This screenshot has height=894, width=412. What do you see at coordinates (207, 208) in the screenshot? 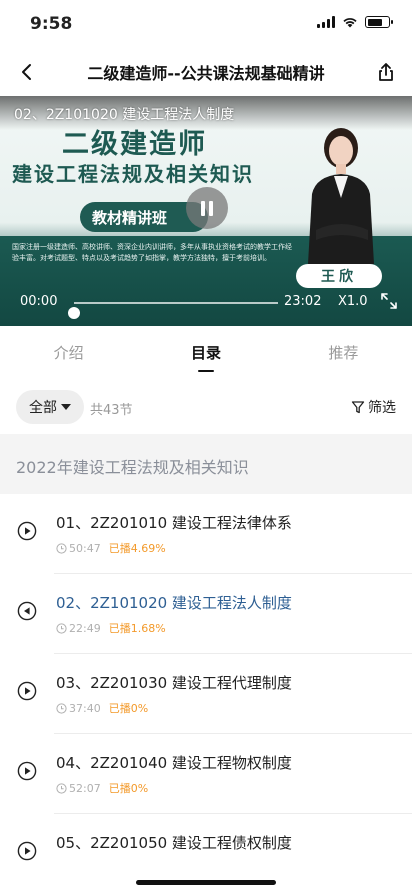
I see `pause-button` at bounding box center [207, 208].